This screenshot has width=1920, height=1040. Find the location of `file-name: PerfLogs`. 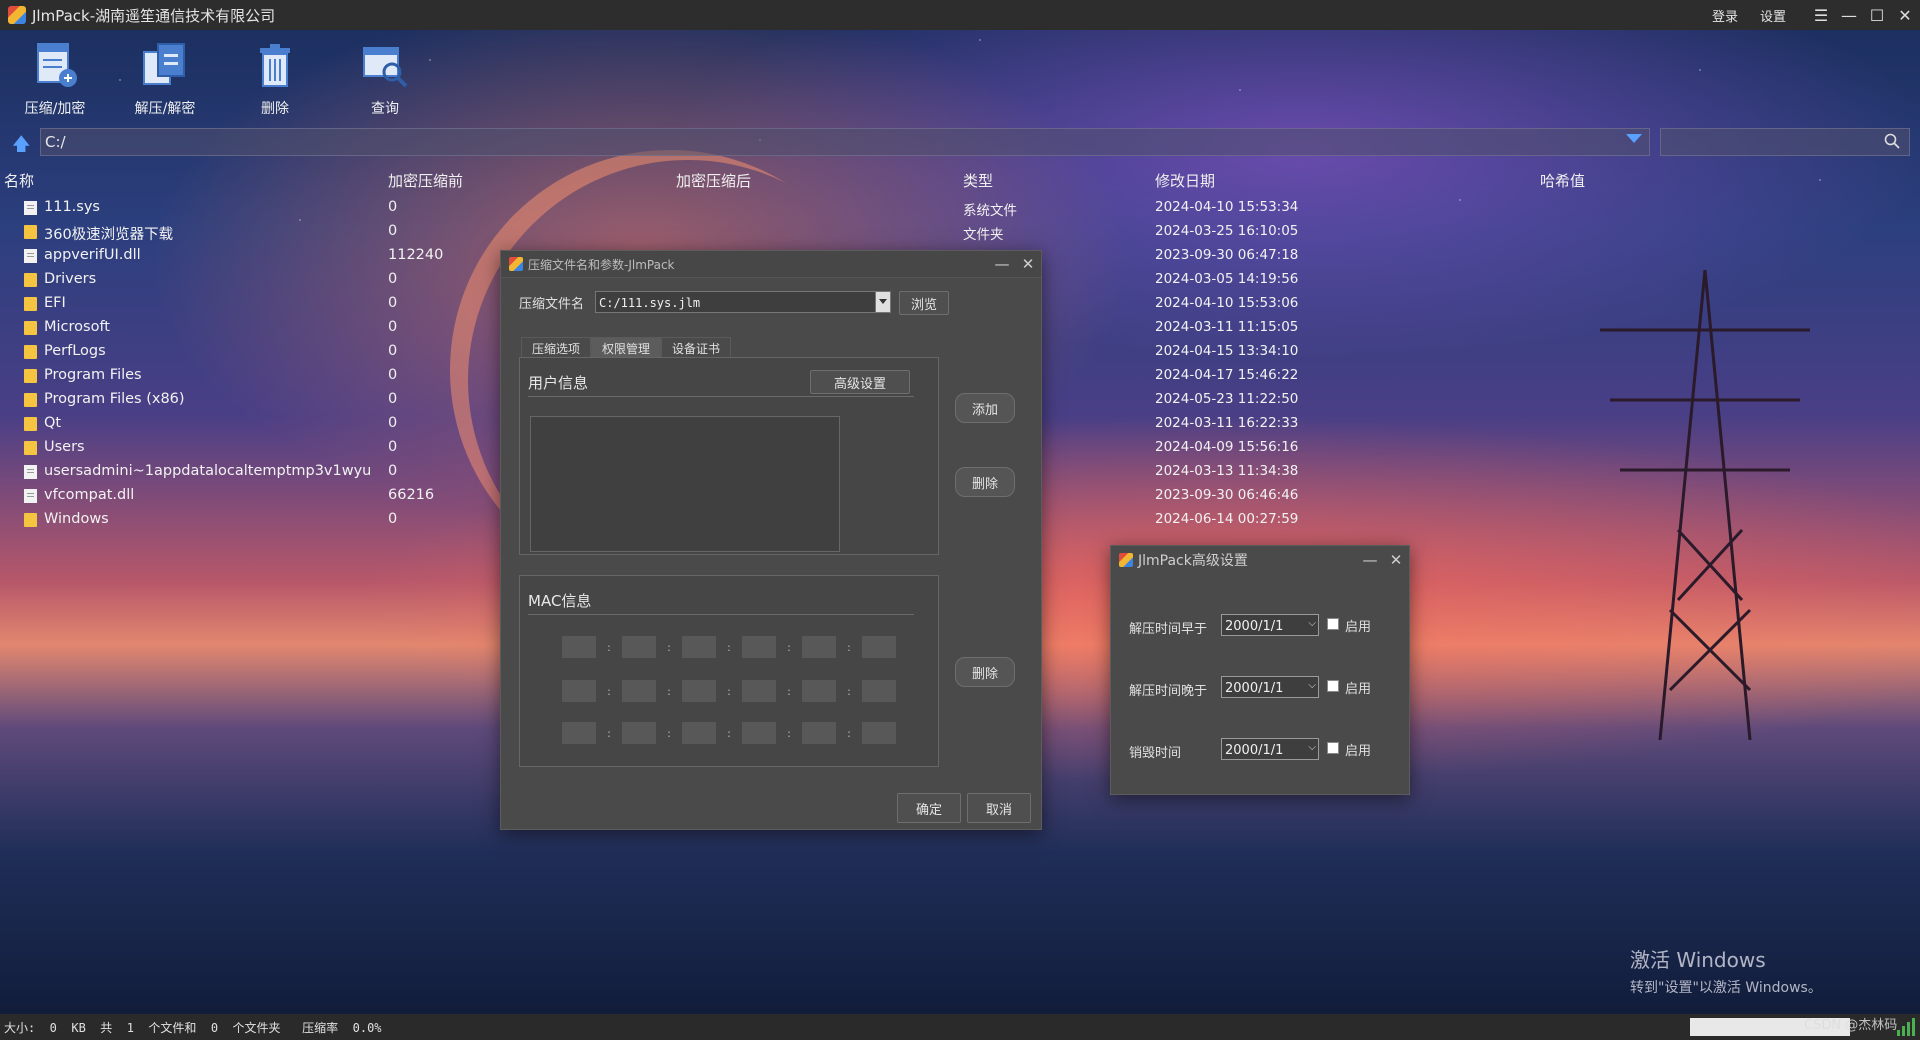

file-name: PerfLogs is located at coordinates (75, 351).